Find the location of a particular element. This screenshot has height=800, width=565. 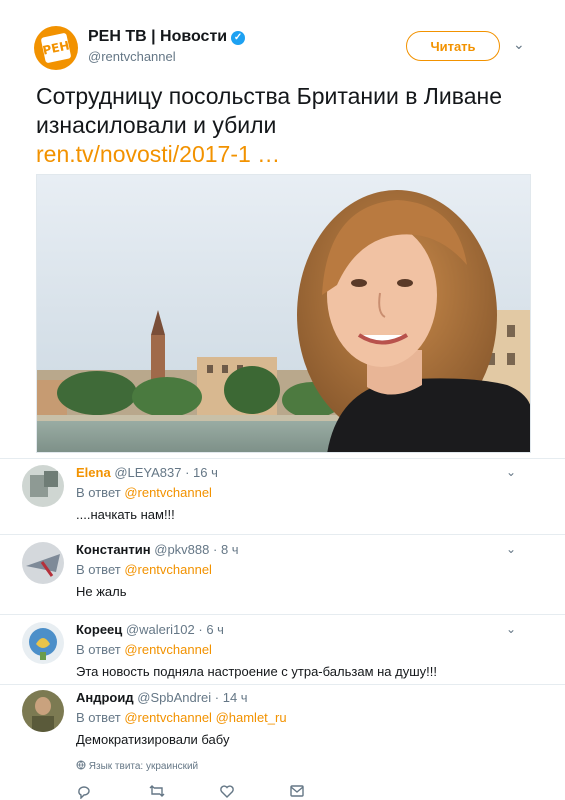

author-handle: @rentvchannel is located at coordinates (132, 56).